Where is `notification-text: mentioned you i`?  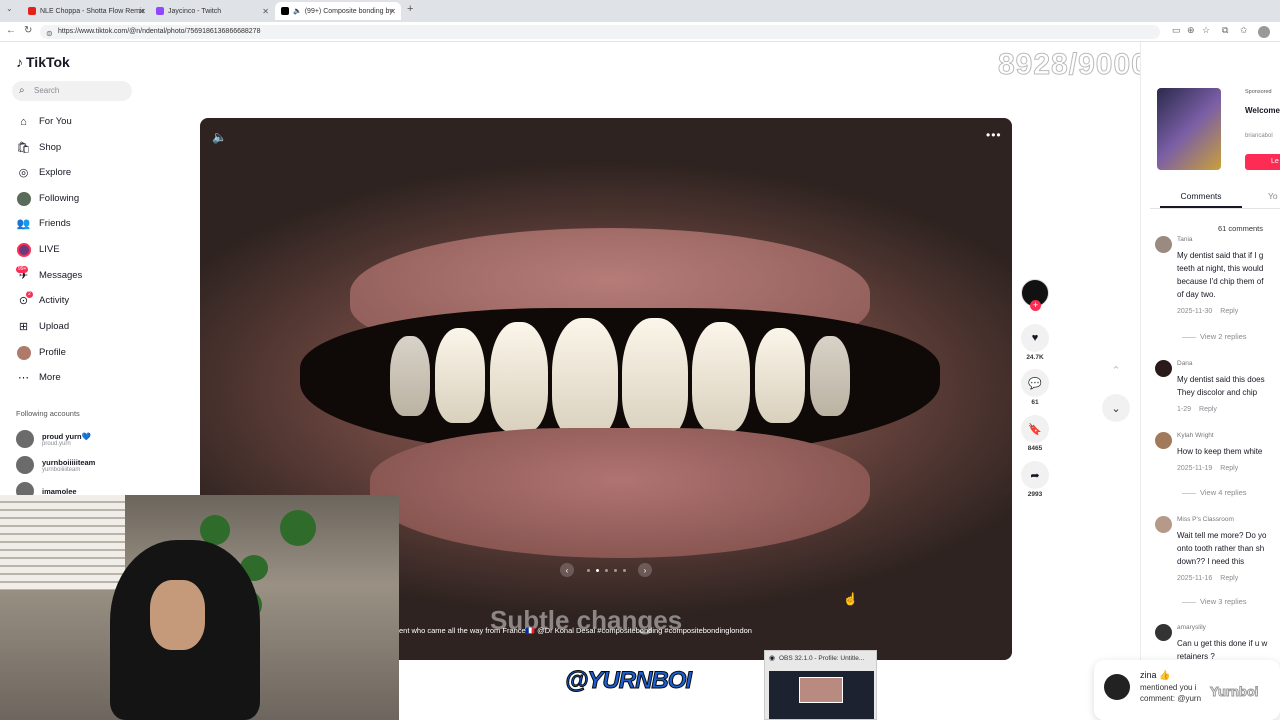 notification-text: mentioned you i is located at coordinates (1168, 687).